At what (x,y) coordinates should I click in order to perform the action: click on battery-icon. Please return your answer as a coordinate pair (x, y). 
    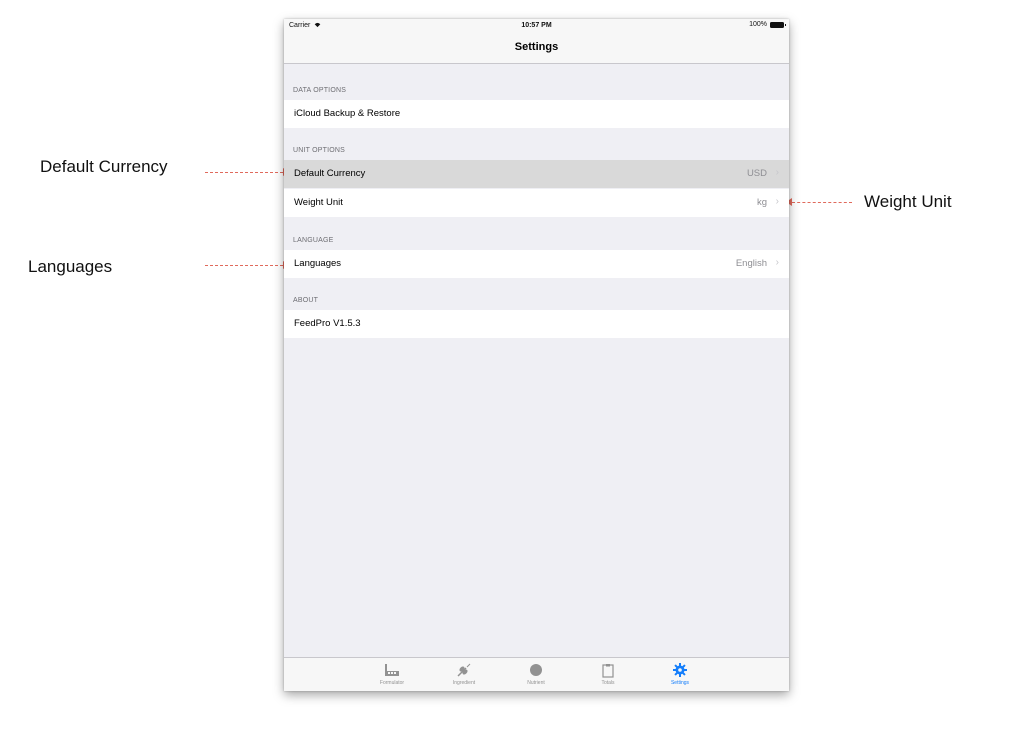
    Looking at the image, I should click on (778, 24).